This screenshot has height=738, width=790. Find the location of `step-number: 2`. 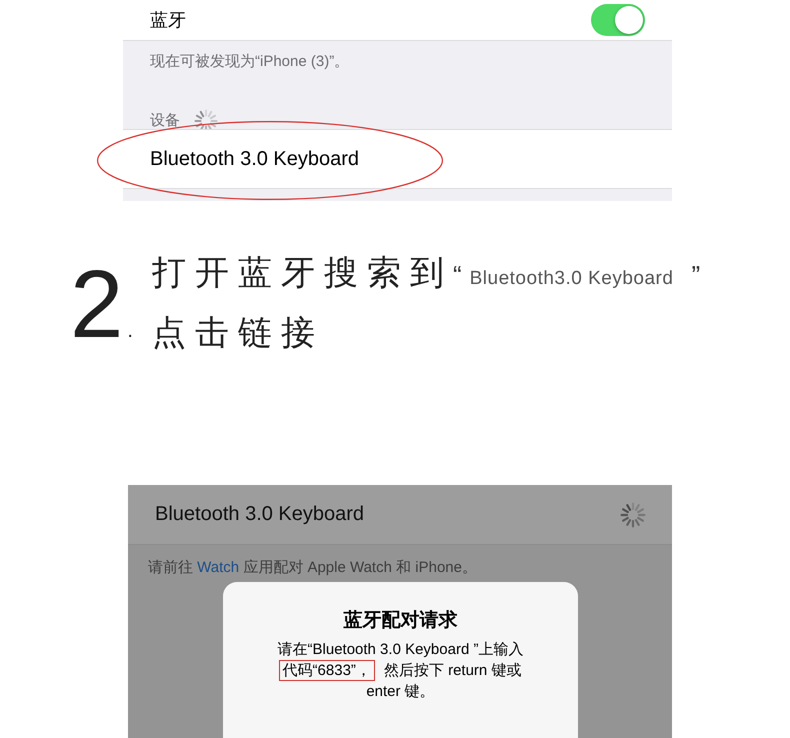

step-number: 2 is located at coordinates (97, 305).